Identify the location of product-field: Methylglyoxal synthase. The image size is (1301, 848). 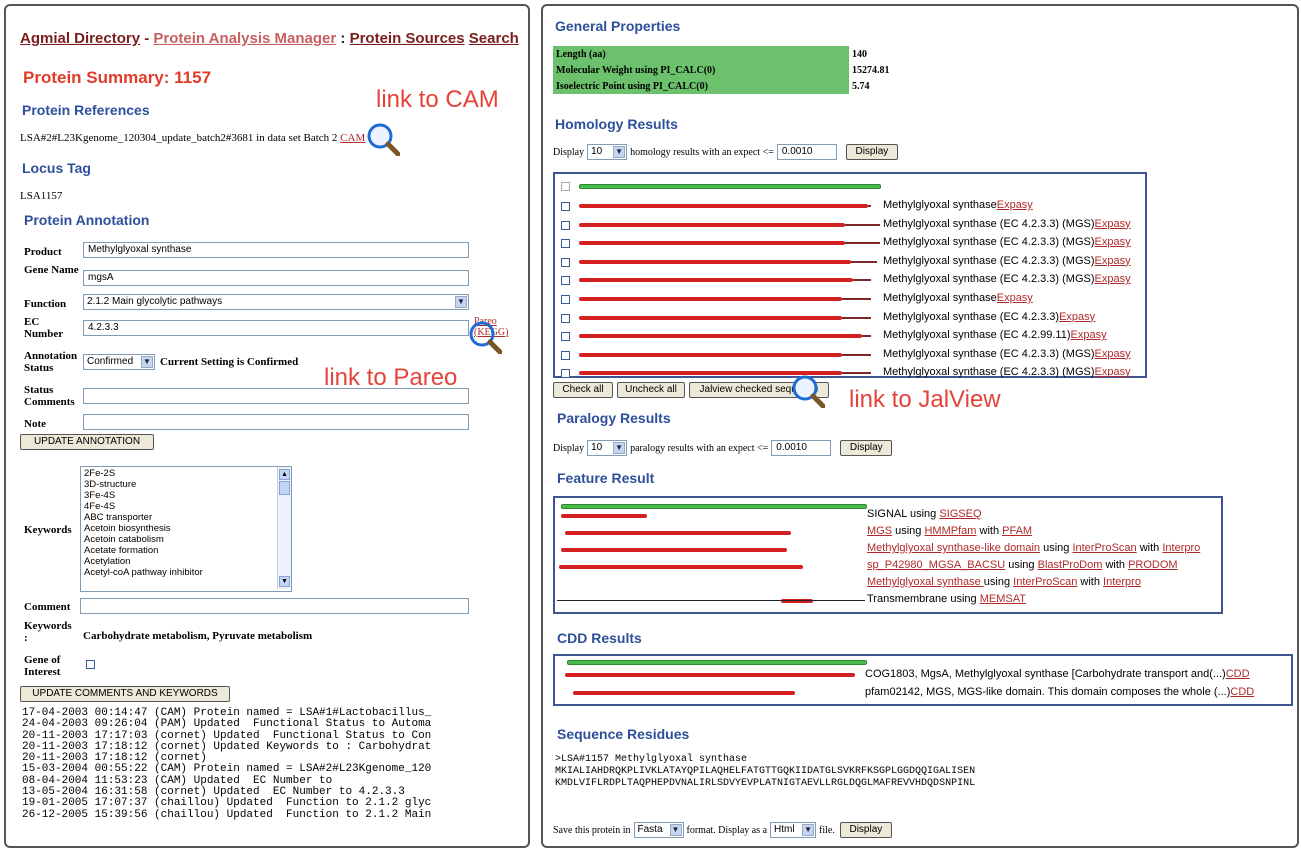
(276, 250).